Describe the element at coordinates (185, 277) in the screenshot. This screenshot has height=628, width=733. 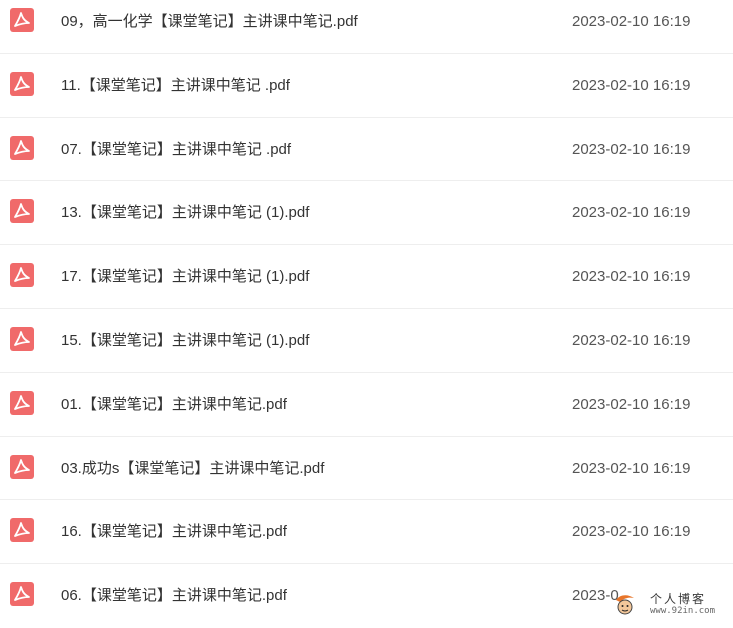
I see `file-name: 17.【课堂笔记】主讲课中笔记 (1).pdf` at that location.